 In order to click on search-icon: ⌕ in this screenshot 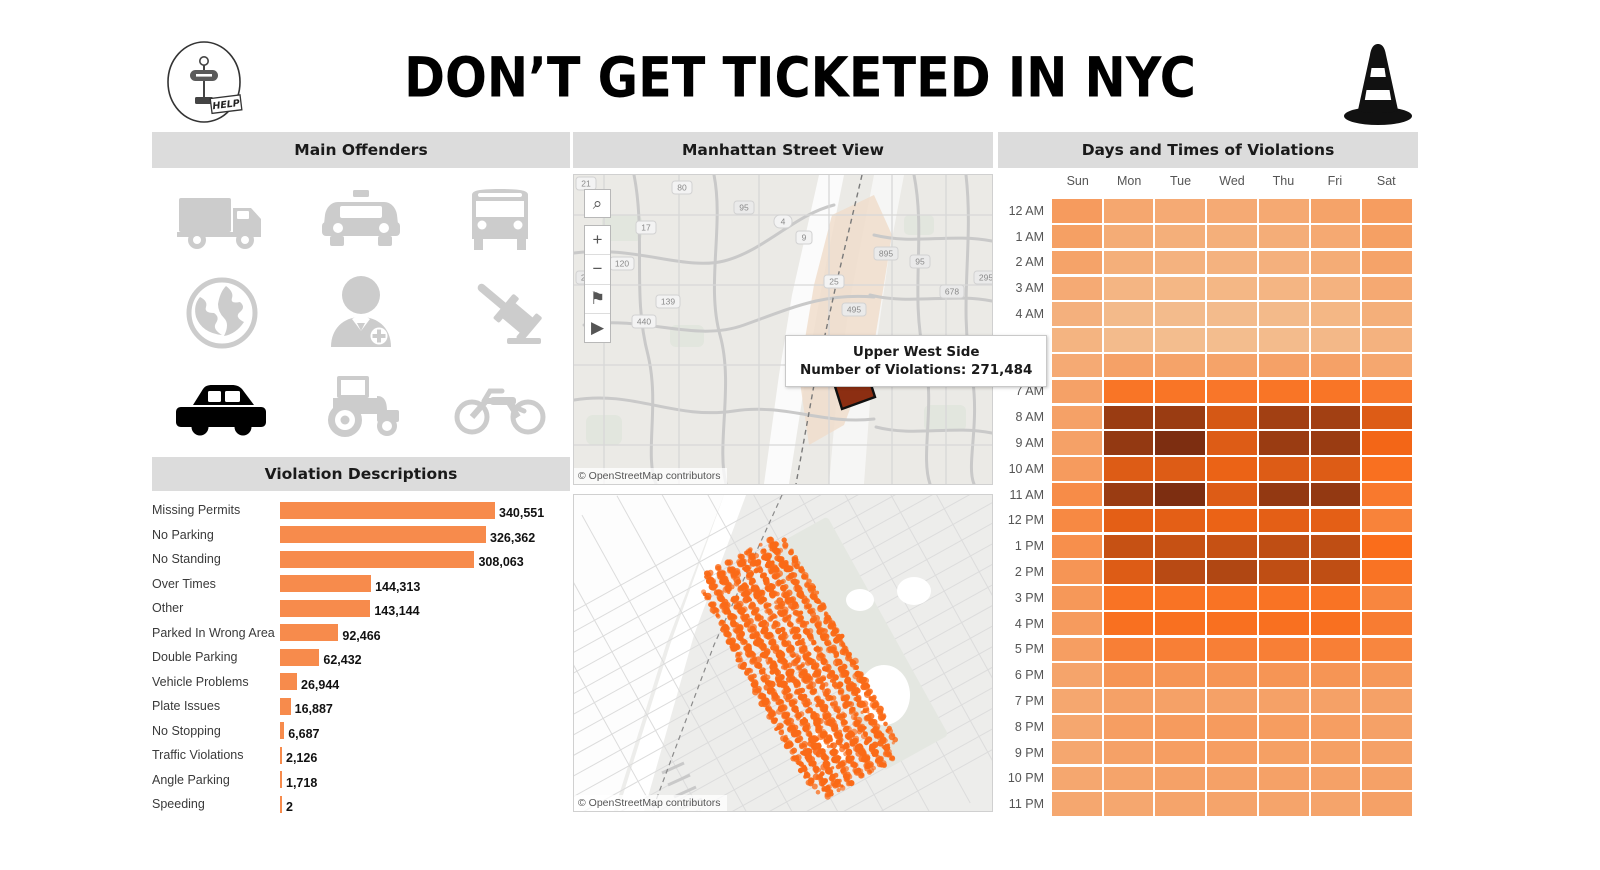, I will do `click(597, 203)`.